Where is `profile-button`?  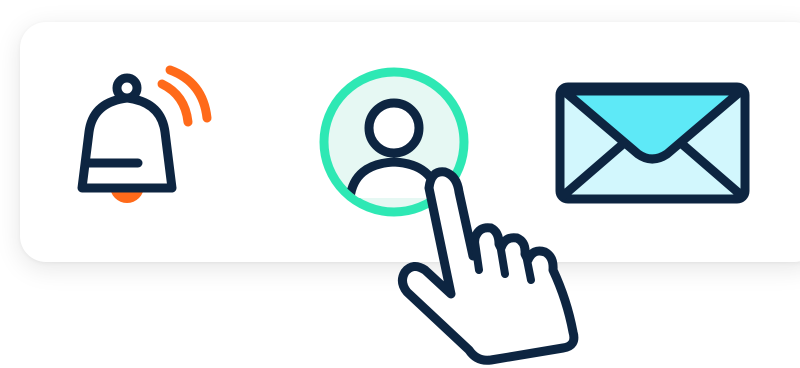
profile-button is located at coordinates (394, 142).